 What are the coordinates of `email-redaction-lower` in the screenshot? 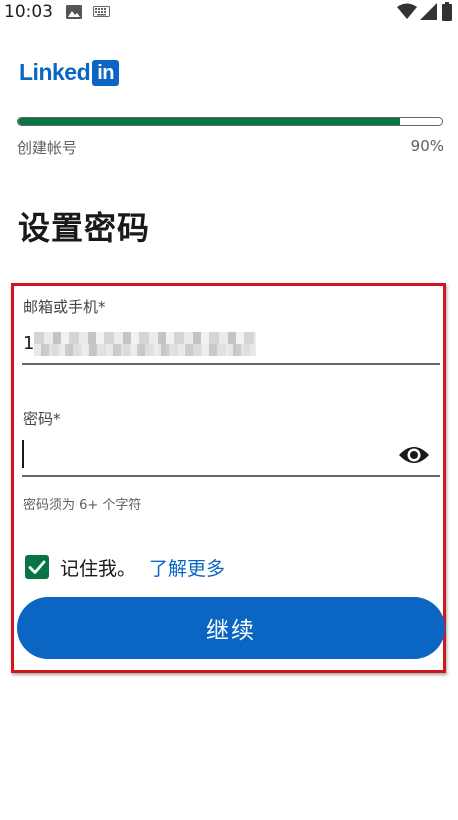 It's located at (145, 350).